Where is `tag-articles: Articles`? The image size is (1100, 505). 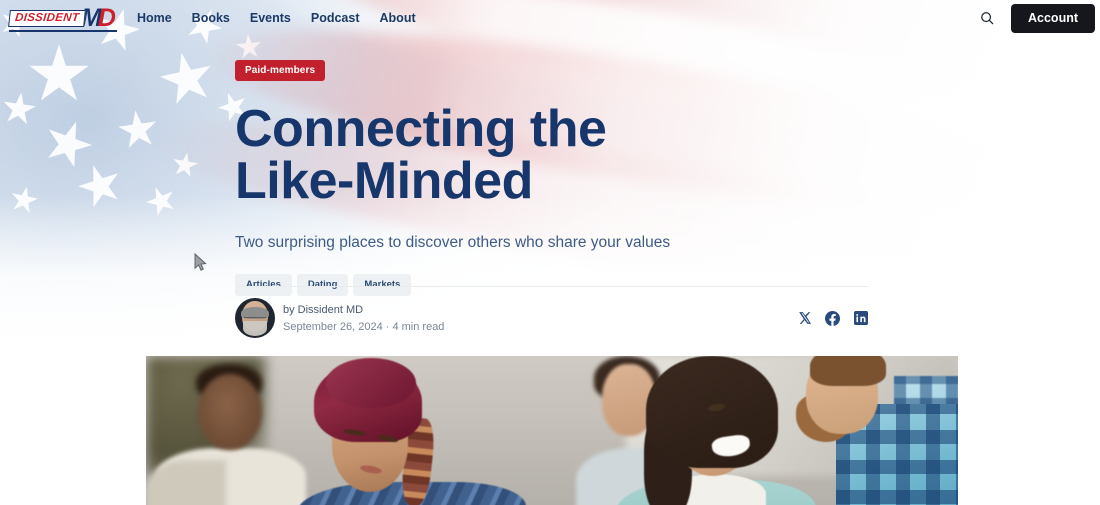
tag-articles: Articles is located at coordinates (263, 285).